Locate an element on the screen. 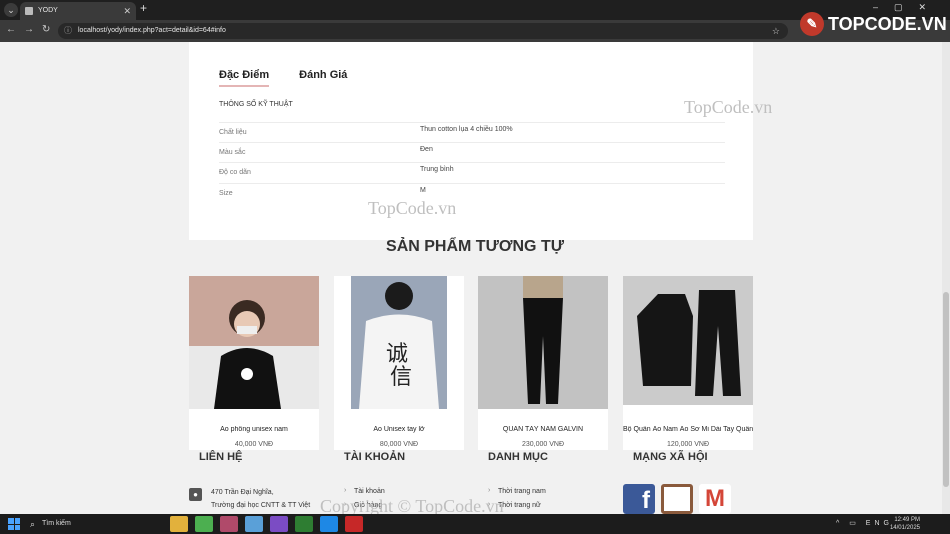 The width and height of the screenshot is (950, 534). product-name: Áo Unisex tay lỡ is located at coordinates (399, 429).